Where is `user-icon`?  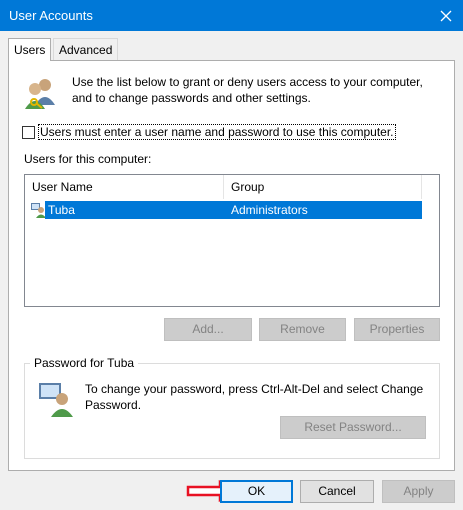
user-icon is located at coordinates (38, 210).